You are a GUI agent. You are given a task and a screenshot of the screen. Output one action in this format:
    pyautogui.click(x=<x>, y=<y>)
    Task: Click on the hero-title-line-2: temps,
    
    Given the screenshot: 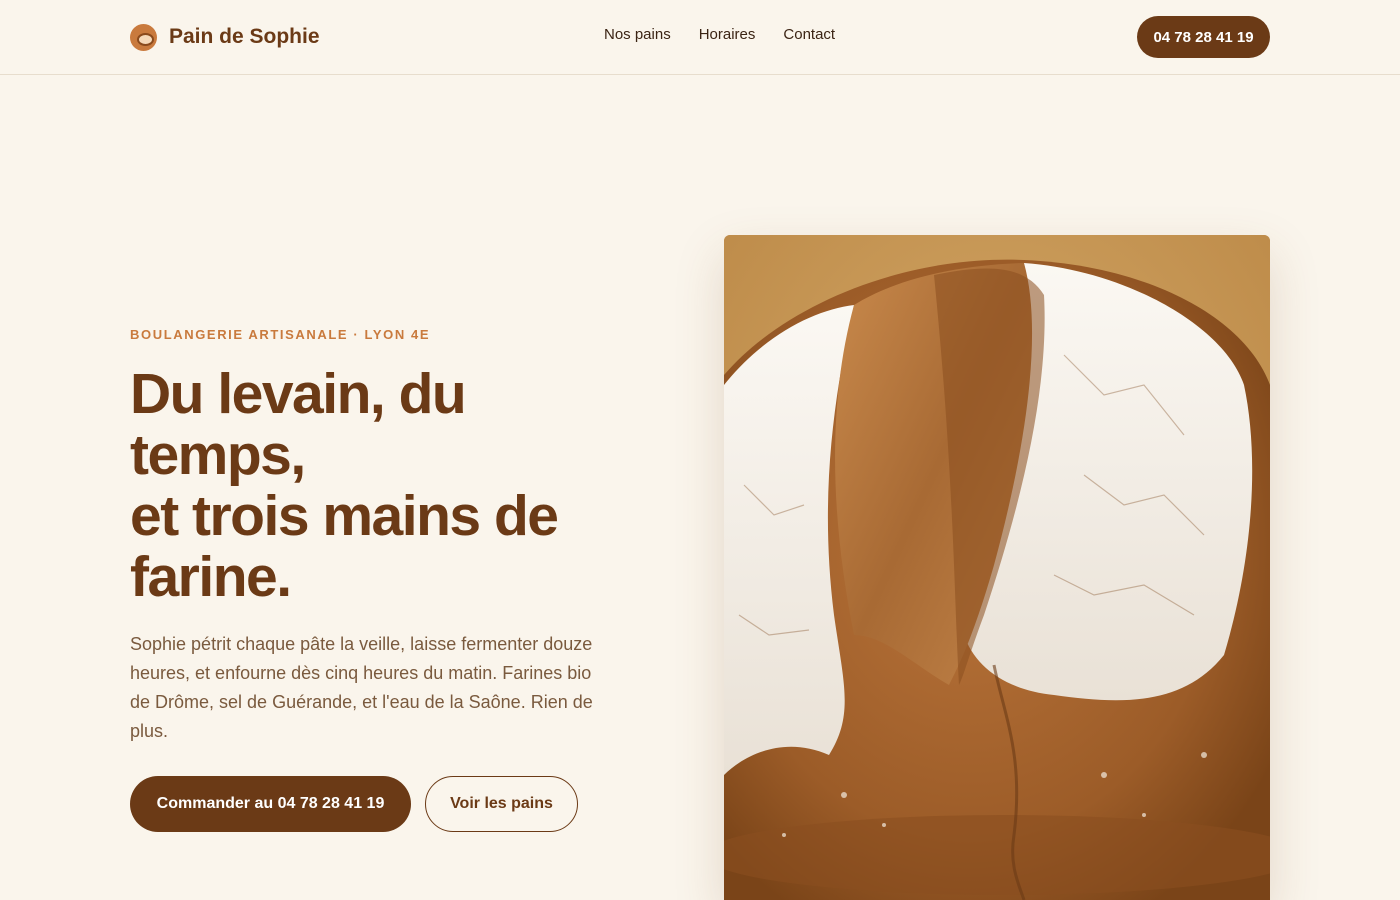 What is the action you would take?
    pyautogui.click(x=218, y=455)
    